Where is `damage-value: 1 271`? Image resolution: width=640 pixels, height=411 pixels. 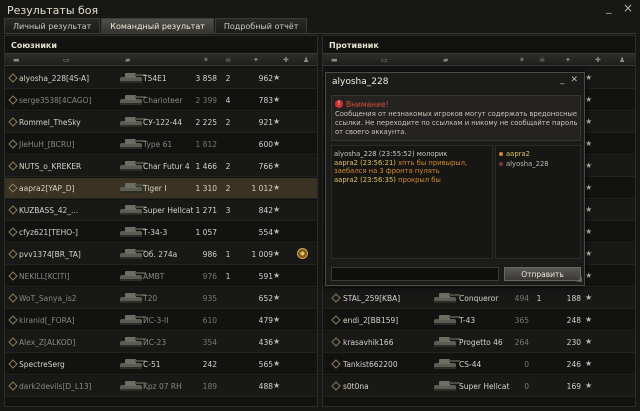 damage-value: 1 271 is located at coordinates (206, 210).